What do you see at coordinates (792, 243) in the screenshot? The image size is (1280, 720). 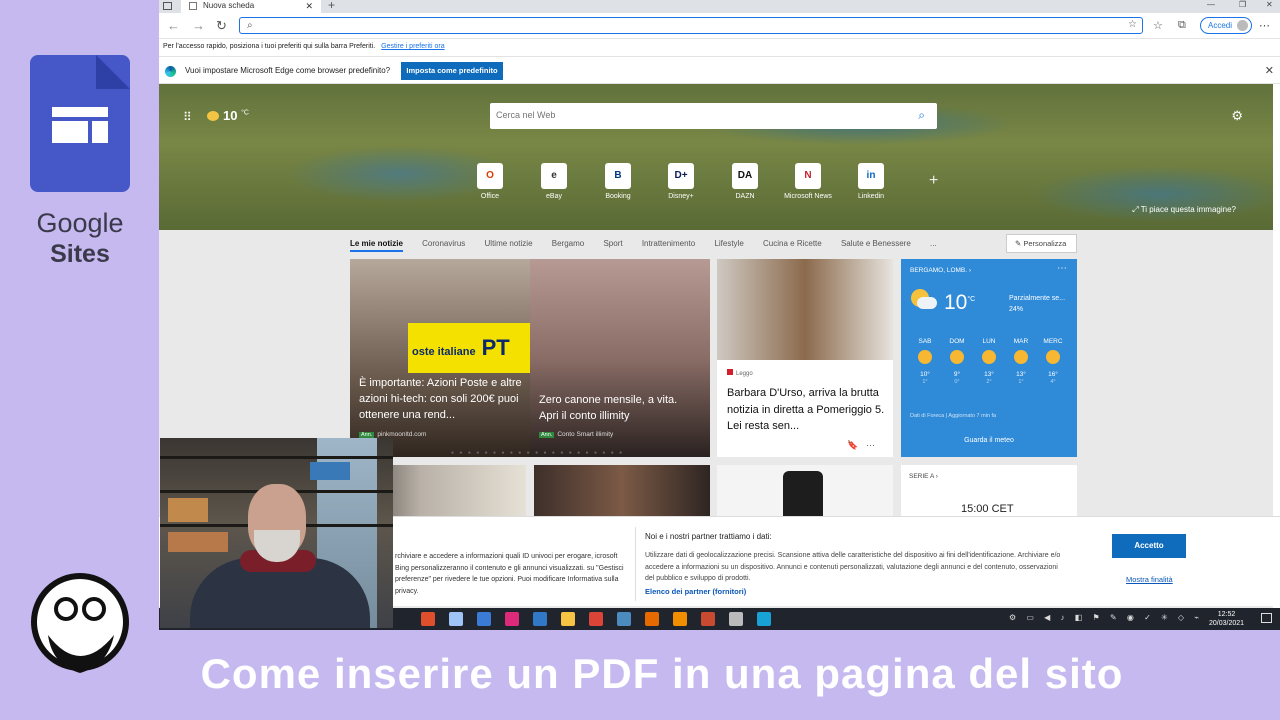 I see `tab-cooking: Cucina e Ricette` at bounding box center [792, 243].